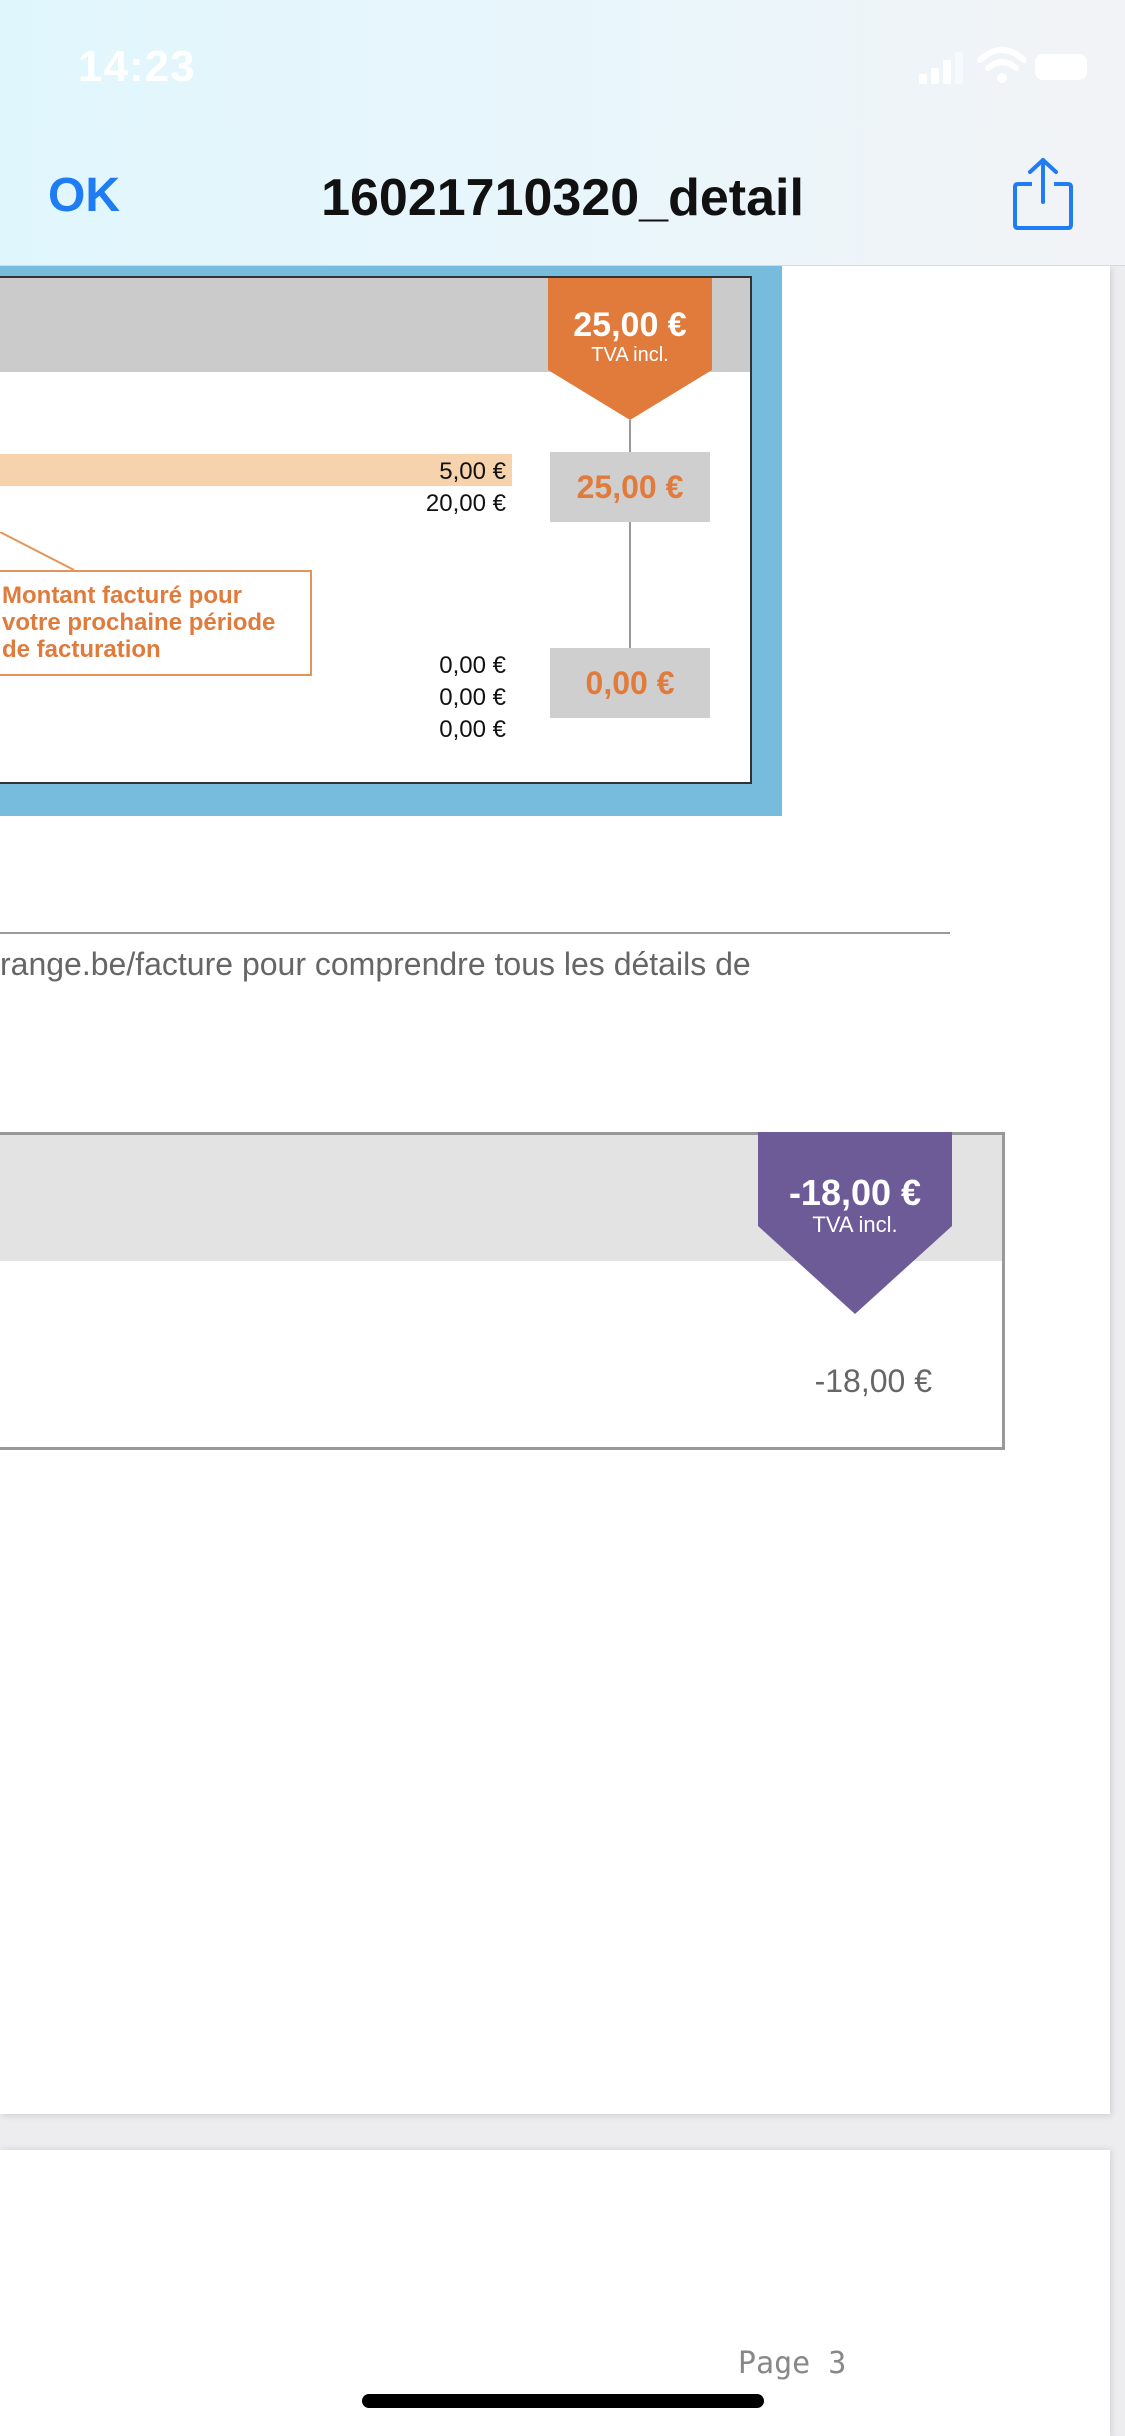  What do you see at coordinates (475, 933) in the screenshot?
I see `divider` at bounding box center [475, 933].